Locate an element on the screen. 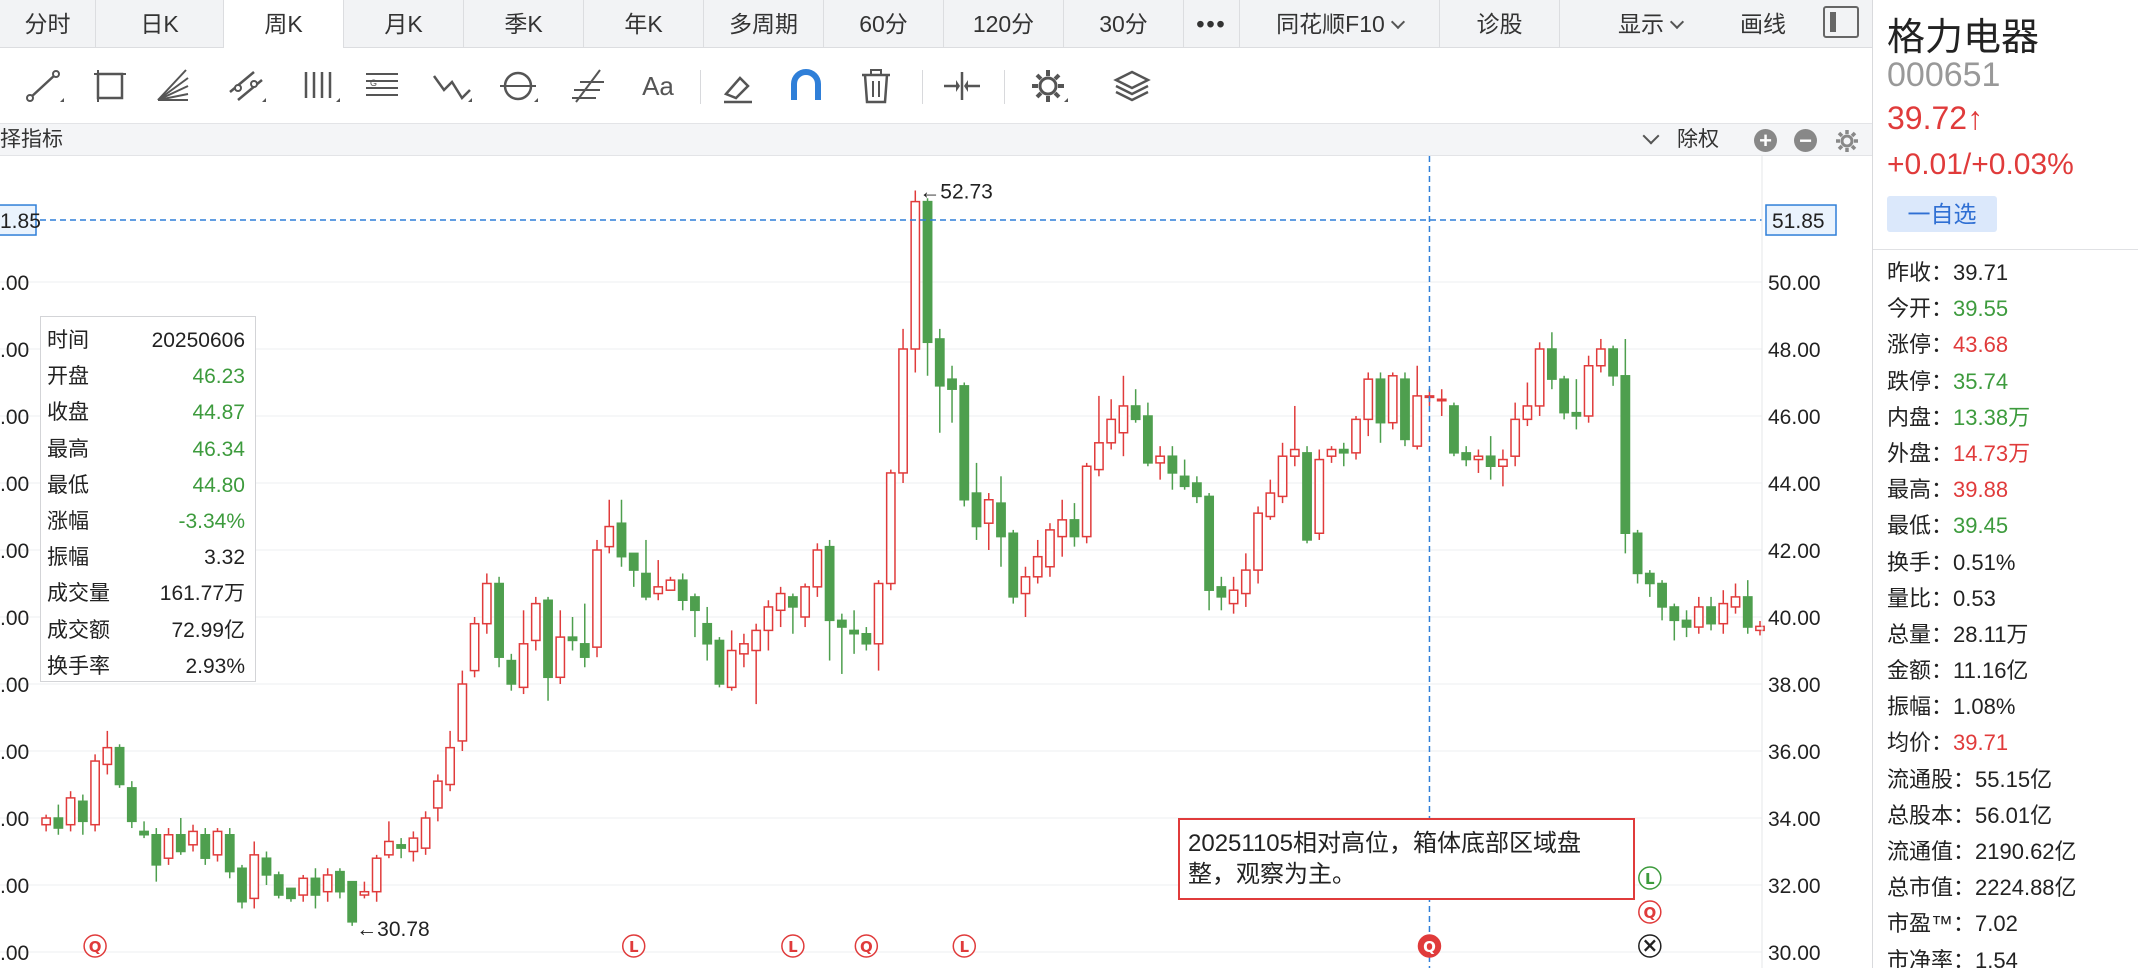  tab-30min: 30分 is located at coordinates (1124, 24).